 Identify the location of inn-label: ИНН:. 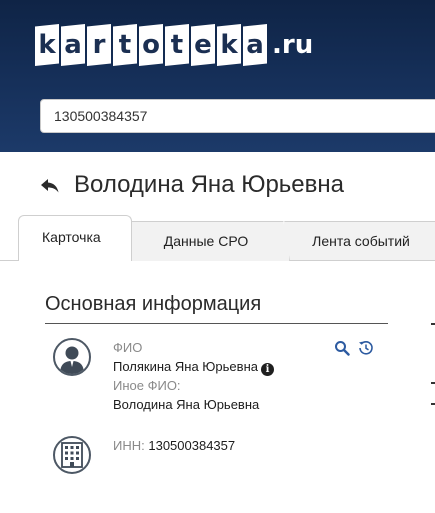
(129, 445).